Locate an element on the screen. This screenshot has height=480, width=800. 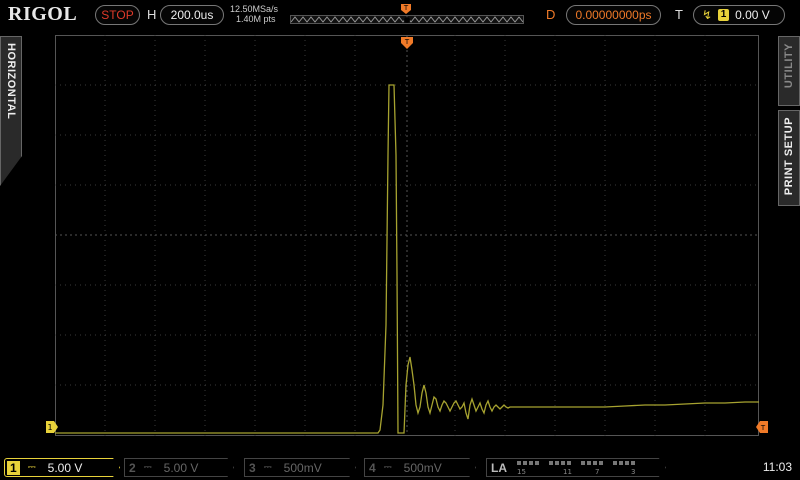
run-stop-button: STOP is located at coordinates (117, 15).